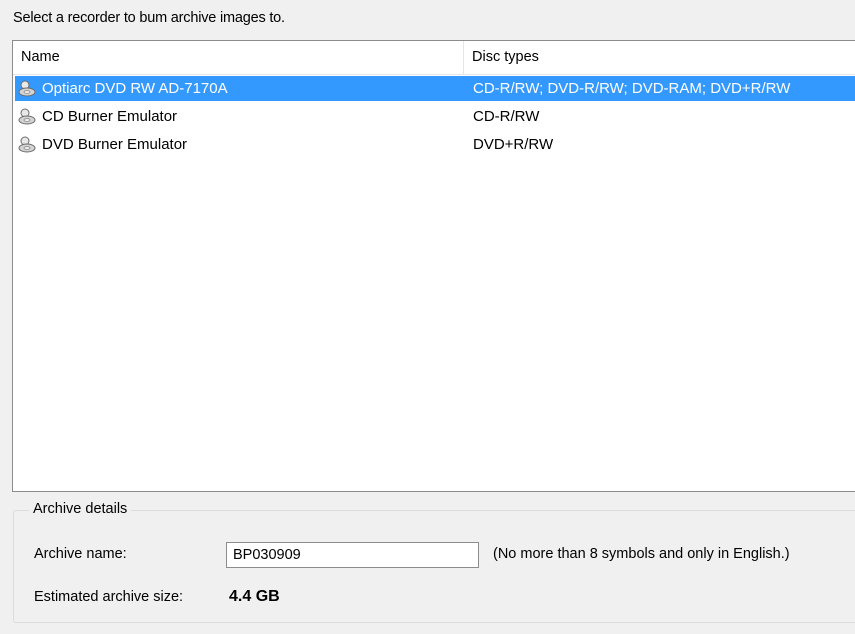  What do you see at coordinates (435, 116) in the screenshot?
I see `recorder-row-cd-emulator: CD Burner Emulator CD-R/RW` at bounding box center [435, 116].